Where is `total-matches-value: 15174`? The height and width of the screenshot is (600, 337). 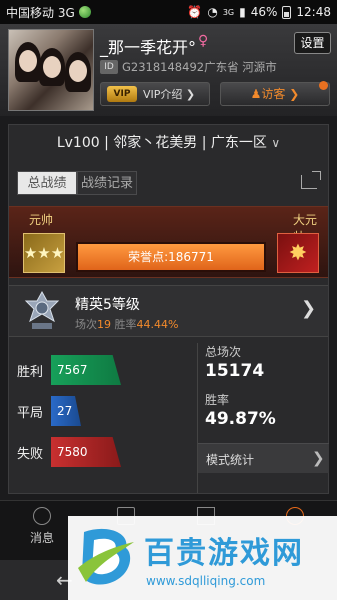
total-matches-value: 15174 is located at coordinates (235, 371).